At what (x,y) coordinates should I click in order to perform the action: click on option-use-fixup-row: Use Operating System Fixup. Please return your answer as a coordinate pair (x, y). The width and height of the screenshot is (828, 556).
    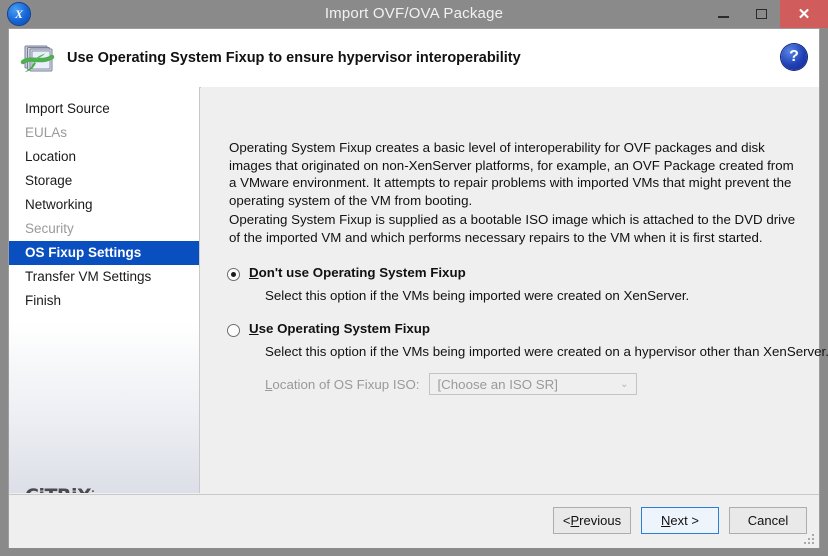
    Looking at the image, I should click on (517, 331).